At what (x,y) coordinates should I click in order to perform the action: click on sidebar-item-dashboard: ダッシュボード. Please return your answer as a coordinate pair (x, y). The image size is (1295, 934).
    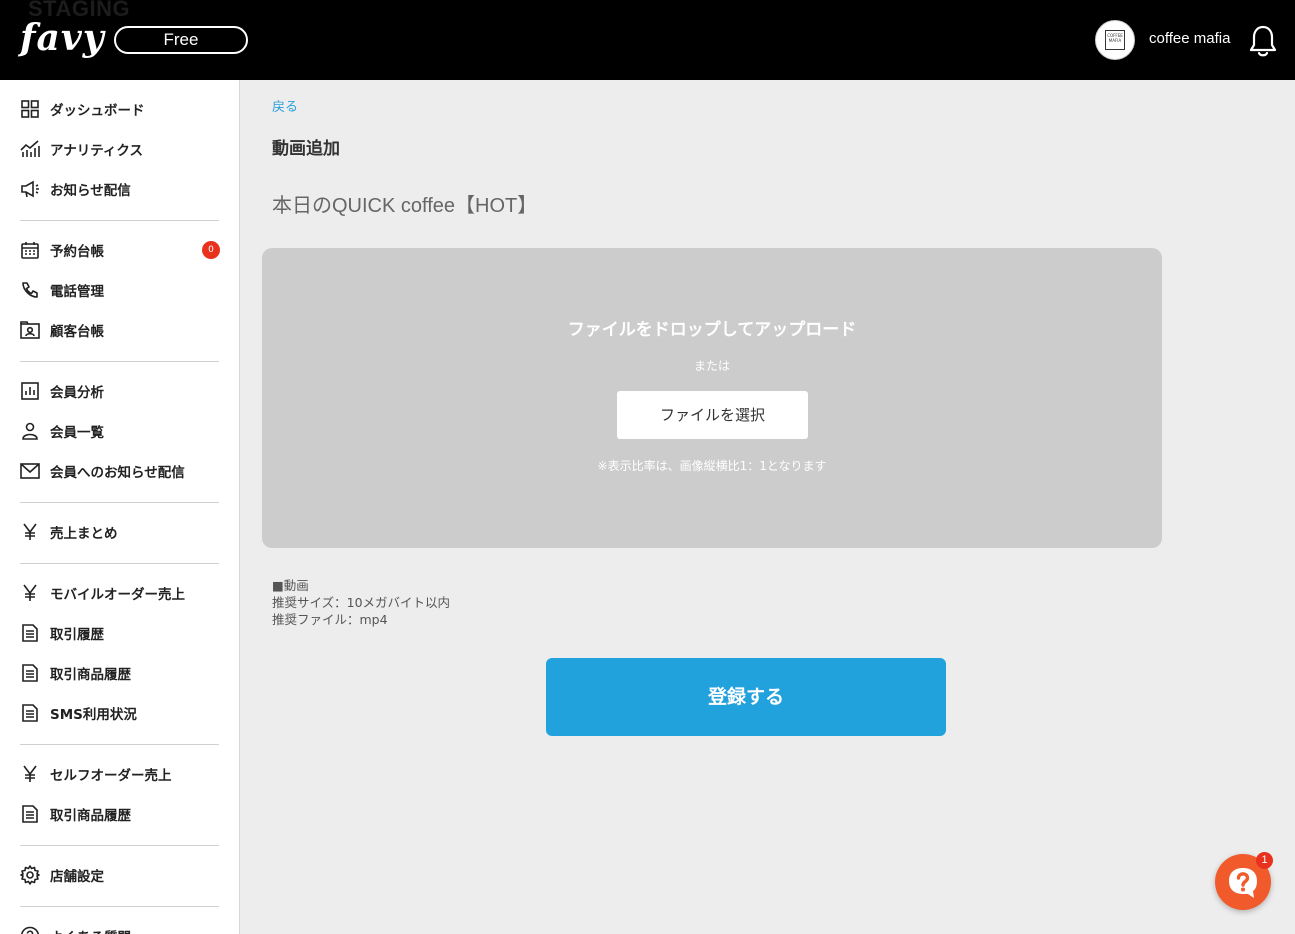
    Looking at the image, I should click on (120, 109).